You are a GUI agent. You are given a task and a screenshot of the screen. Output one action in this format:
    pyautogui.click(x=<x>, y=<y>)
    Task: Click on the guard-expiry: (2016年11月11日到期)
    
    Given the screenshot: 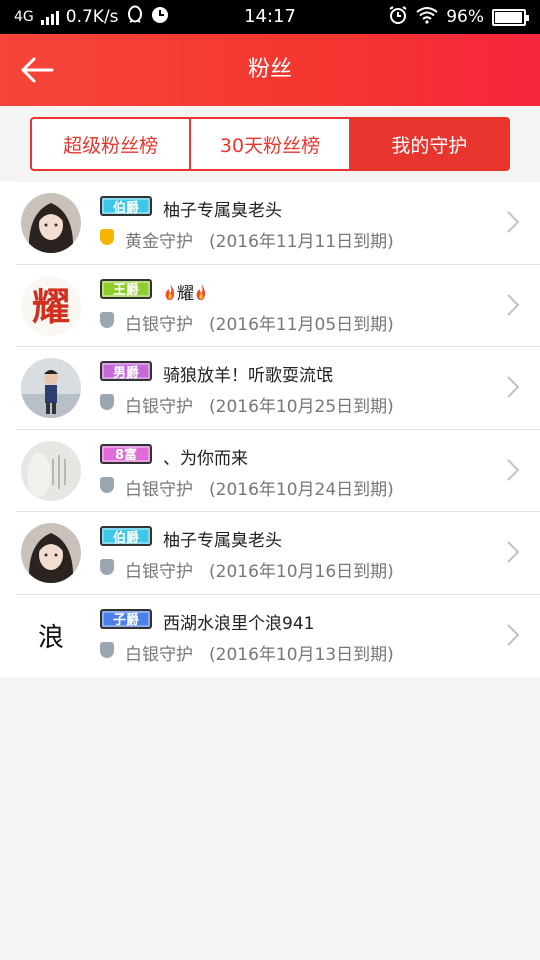 What is the action you would take?
    pyautogui.click(x=301, y=242)
    